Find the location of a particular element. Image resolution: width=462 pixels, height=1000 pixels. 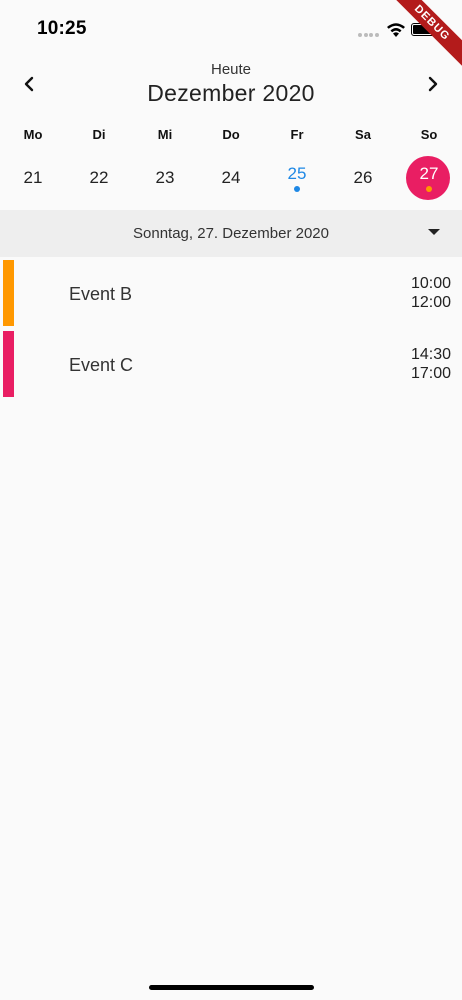

next-month-button is located at coordinates (433, 84).